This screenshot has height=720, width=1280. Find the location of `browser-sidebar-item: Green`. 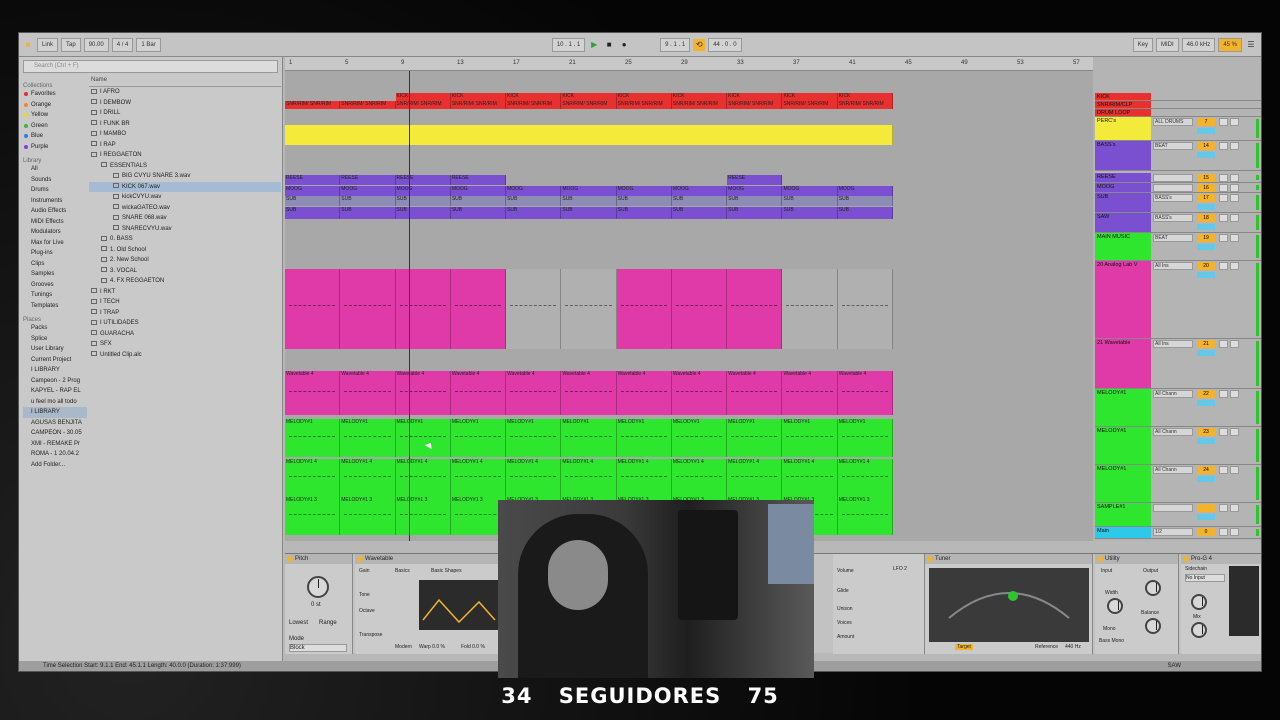

browser-sidebar-item: Green is located at coordinates (55, 126).